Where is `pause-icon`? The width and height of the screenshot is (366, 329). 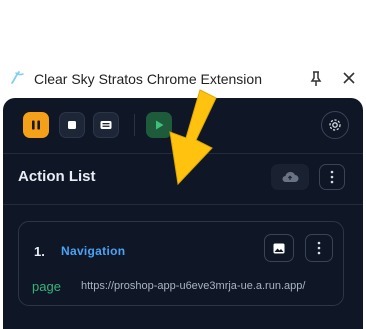
pause-icon is located at coordinates (36, 125).